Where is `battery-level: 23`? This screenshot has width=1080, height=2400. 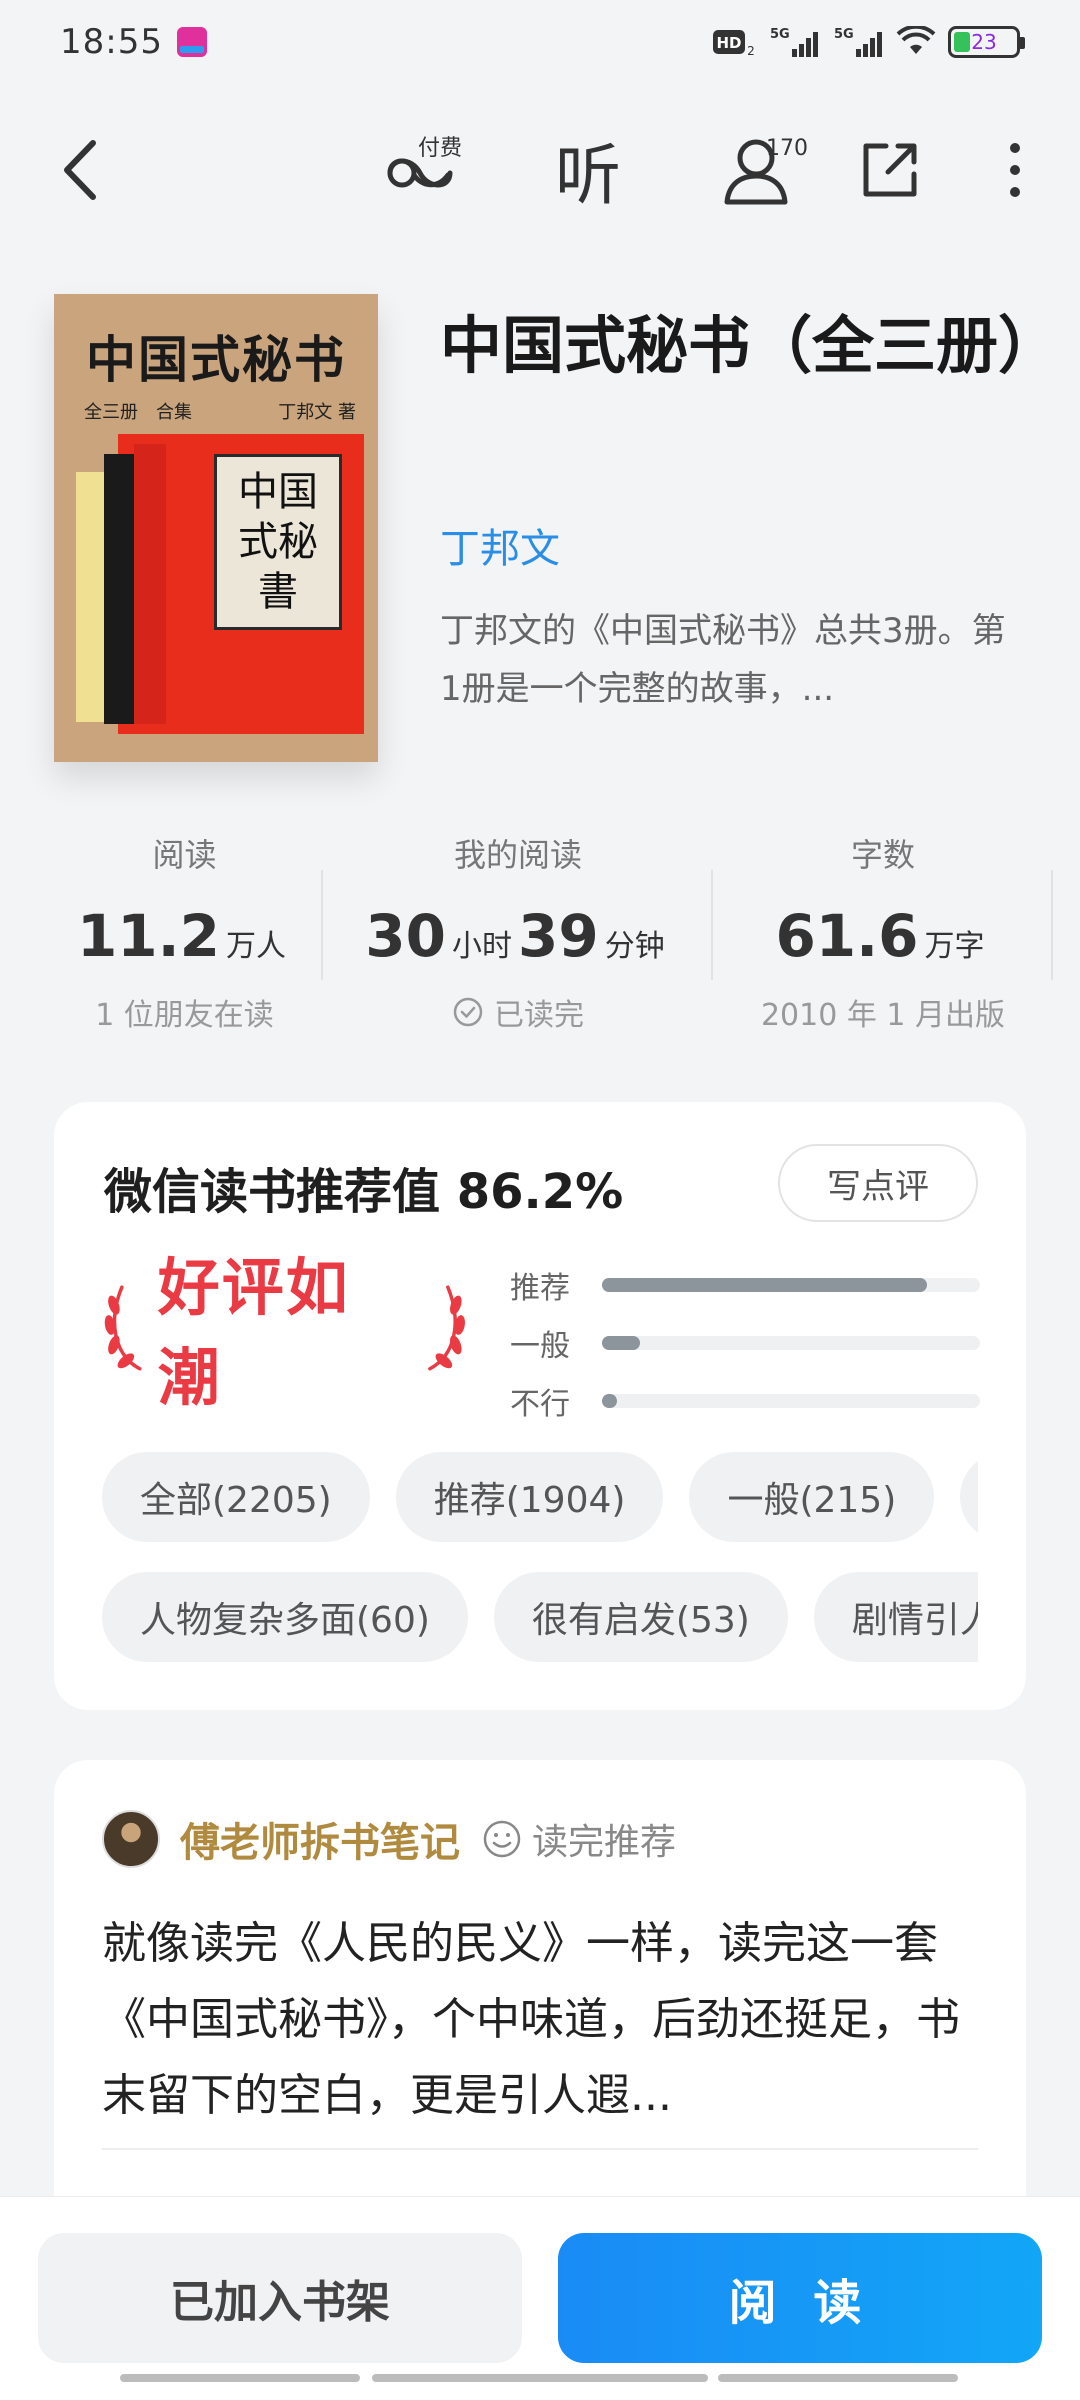 battery-level: 23 is located at coordinates (984, 42).